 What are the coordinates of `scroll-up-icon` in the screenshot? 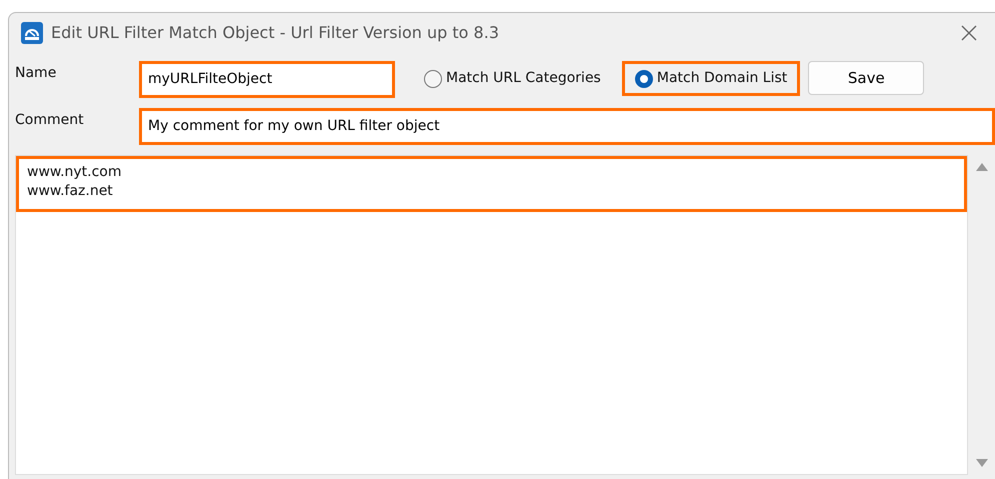 It's located at (982, 167).